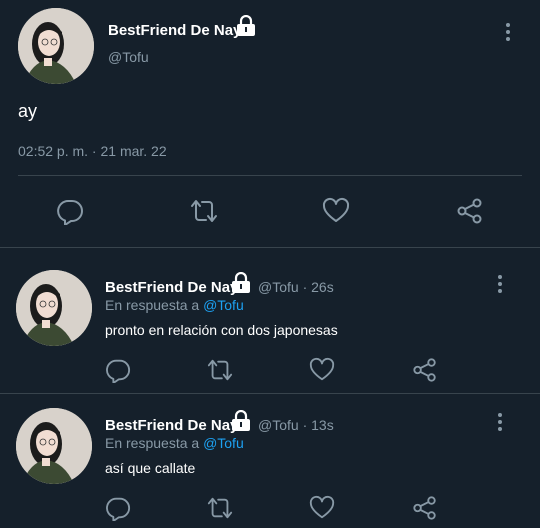  Describe the element at coordinates (150, 468) in the screenshot. I see `tweet-text: así que callate` at that location.